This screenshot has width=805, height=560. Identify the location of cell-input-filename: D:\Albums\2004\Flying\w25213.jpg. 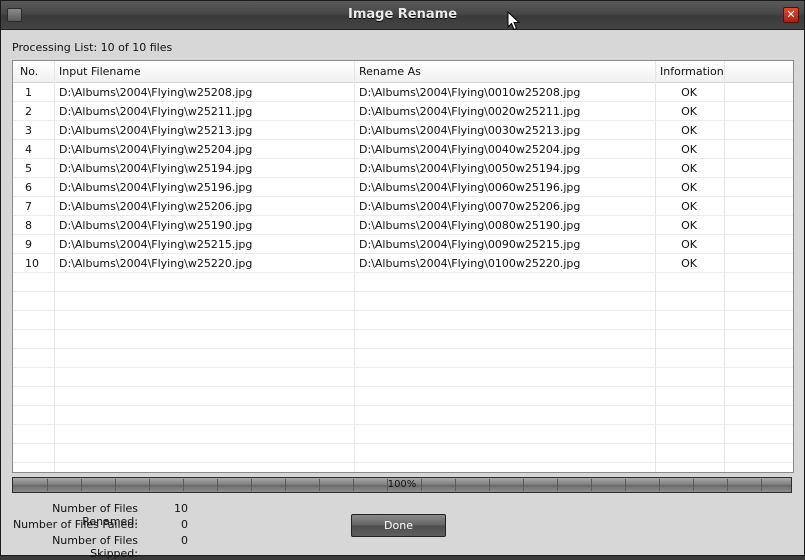
(156, 130).